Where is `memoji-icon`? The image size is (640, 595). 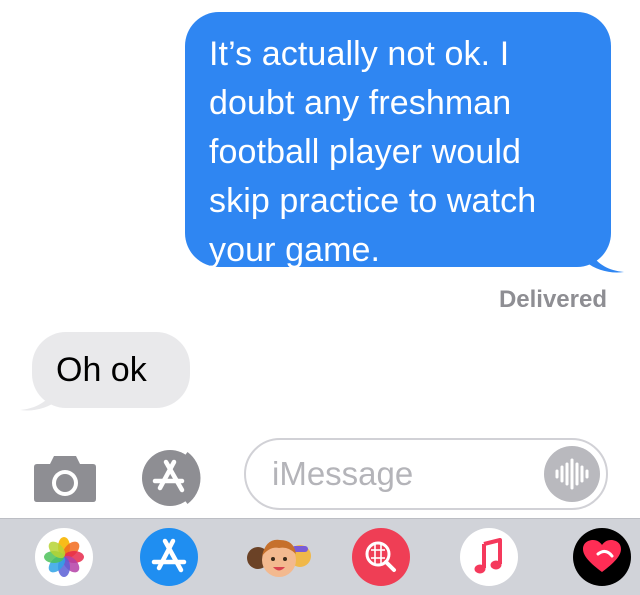
memoji-icon is located at coordinates (279, 558).